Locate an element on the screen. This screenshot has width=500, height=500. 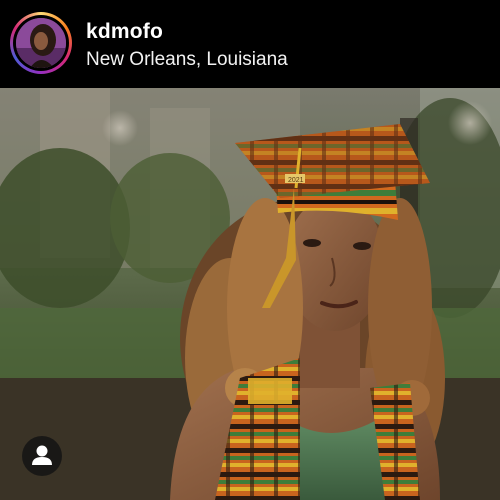
avatar-image is located at coordinates (41, 43).